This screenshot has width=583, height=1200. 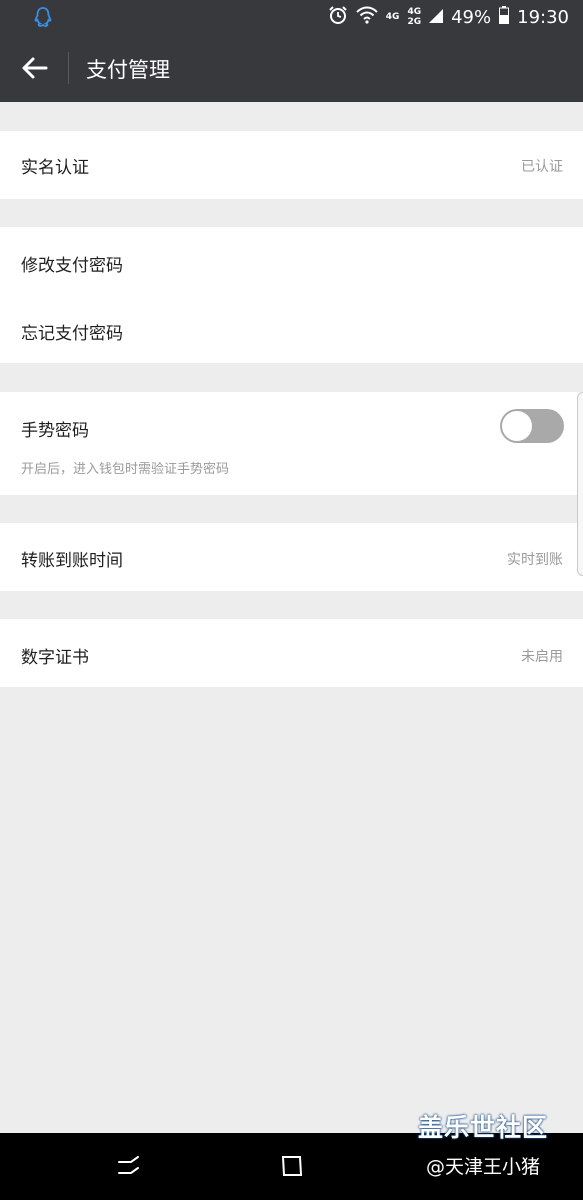 I want to click on forgot-pay-password-label: 忘记支付密码, so click(x=72, y=334).